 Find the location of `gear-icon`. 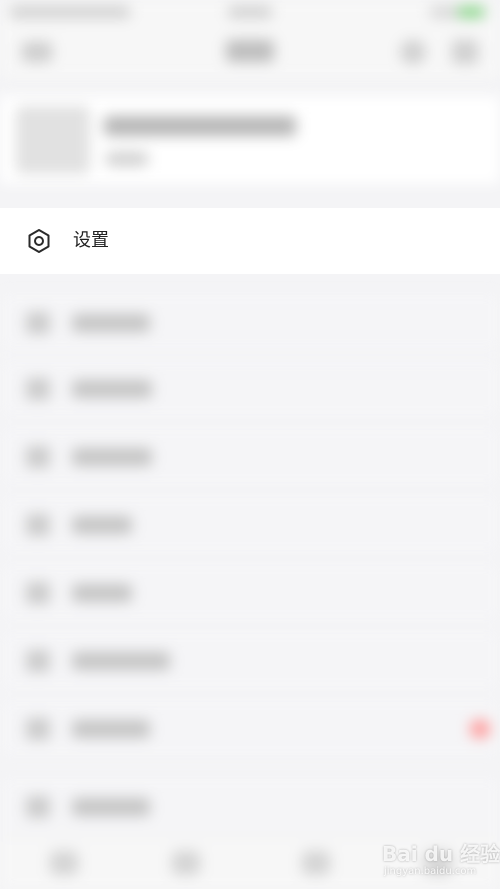

gear-icon is located at coordinates (39, 241).